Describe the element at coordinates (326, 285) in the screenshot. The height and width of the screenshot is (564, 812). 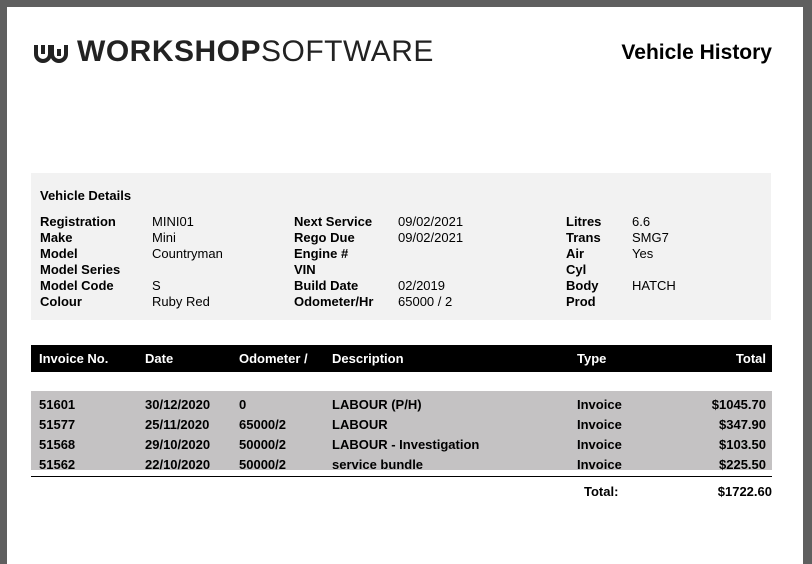
I see `detail-label: Build Date` at that location.